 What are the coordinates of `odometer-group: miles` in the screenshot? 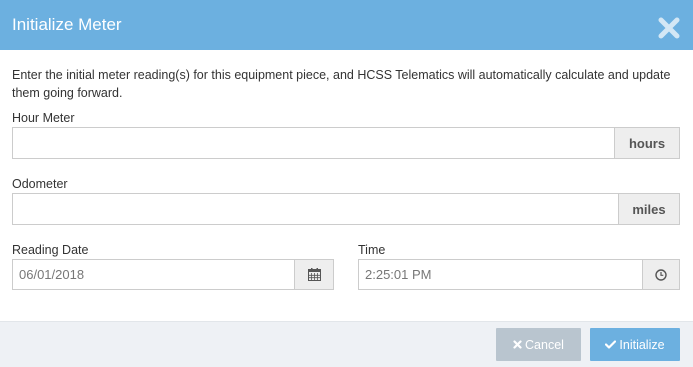 It's located at (346, 209).